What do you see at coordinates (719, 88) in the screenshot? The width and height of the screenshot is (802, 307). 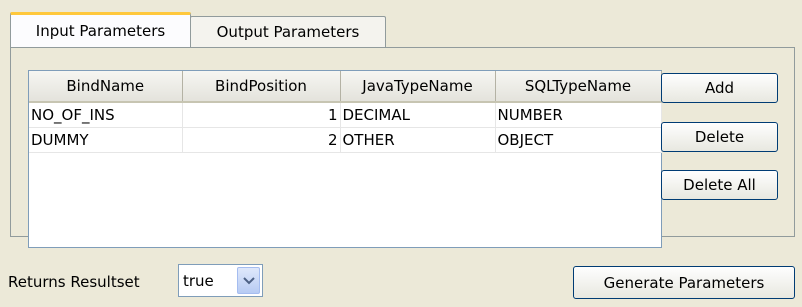 I see `add-button: Add` at bounding box center [719, 88].